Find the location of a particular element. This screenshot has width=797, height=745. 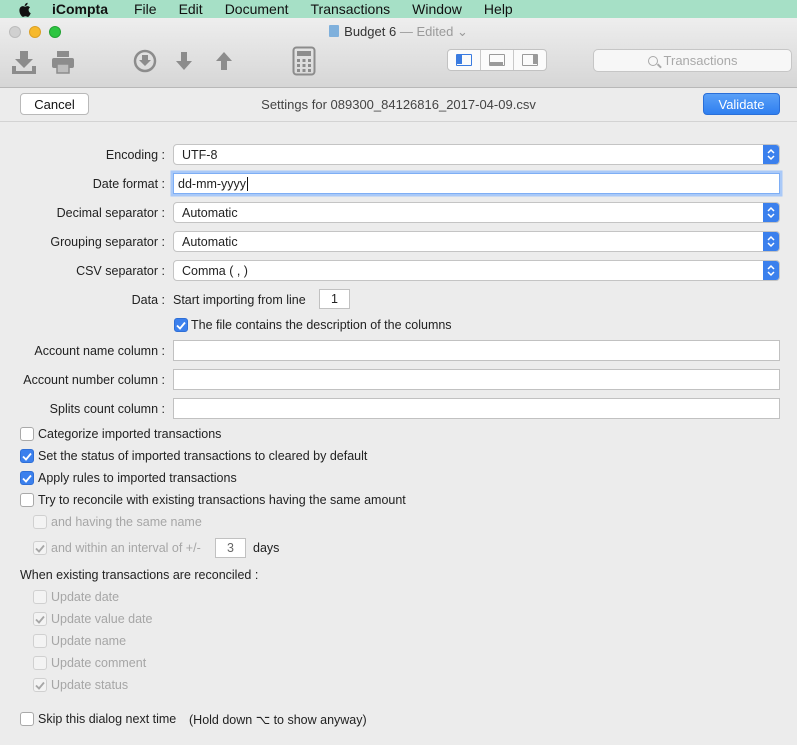

decimal-separator-value: Automatic is located at coordinates (210, 212).